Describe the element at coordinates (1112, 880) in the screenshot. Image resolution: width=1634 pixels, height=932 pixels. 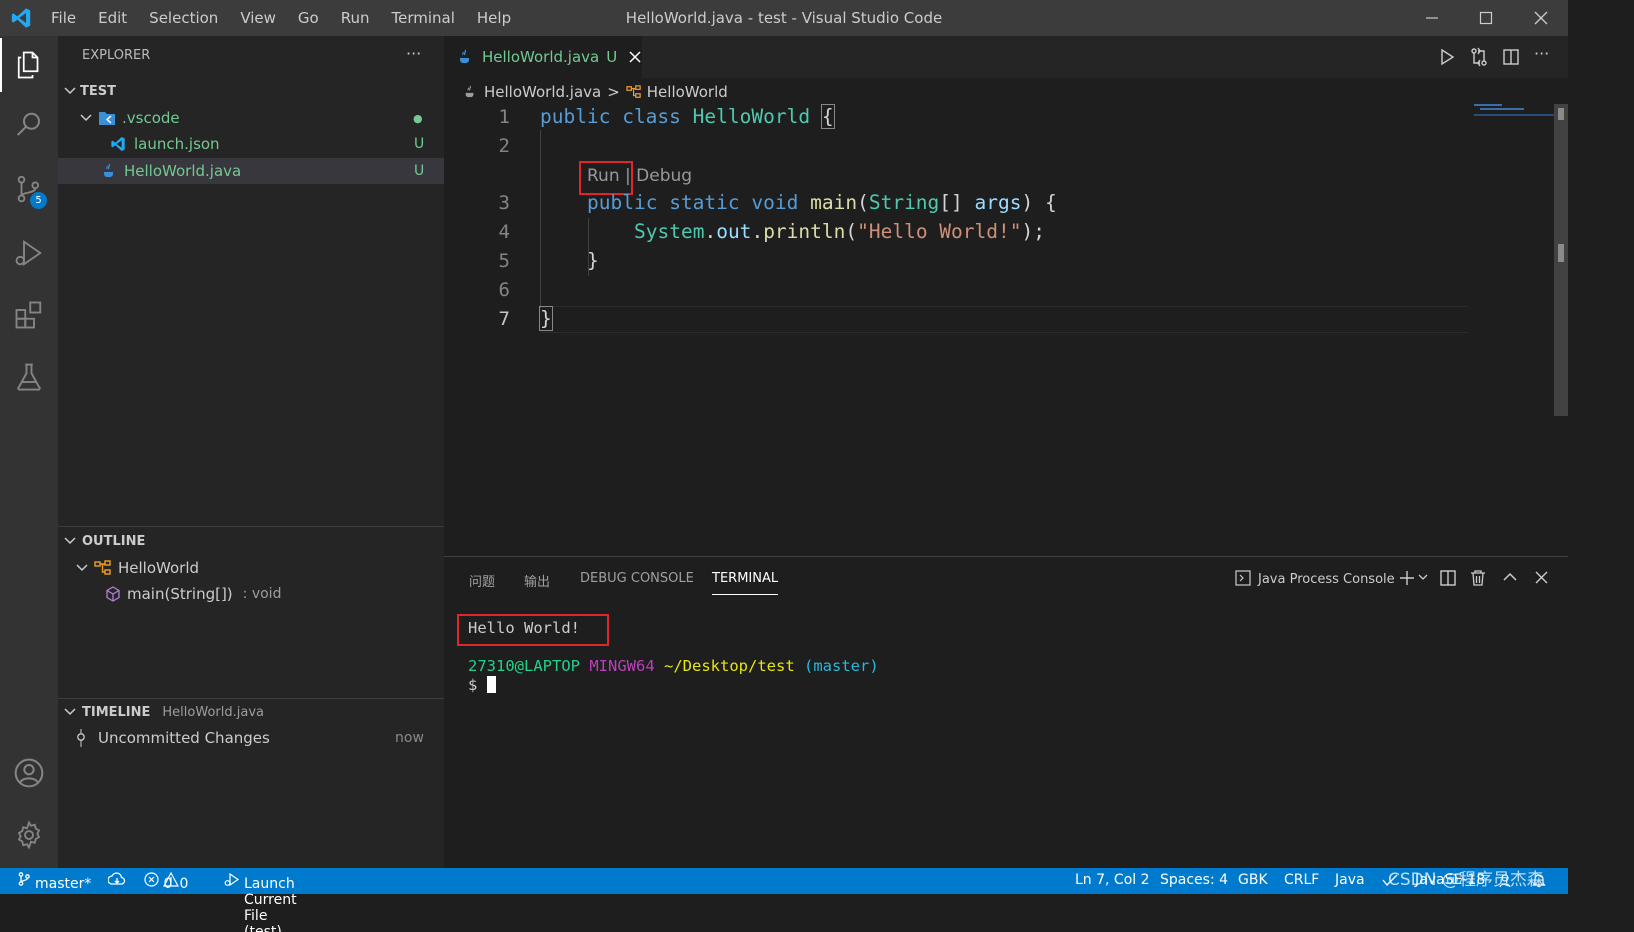
I see `cursor-position: Ln 7, Col 2` at that location.